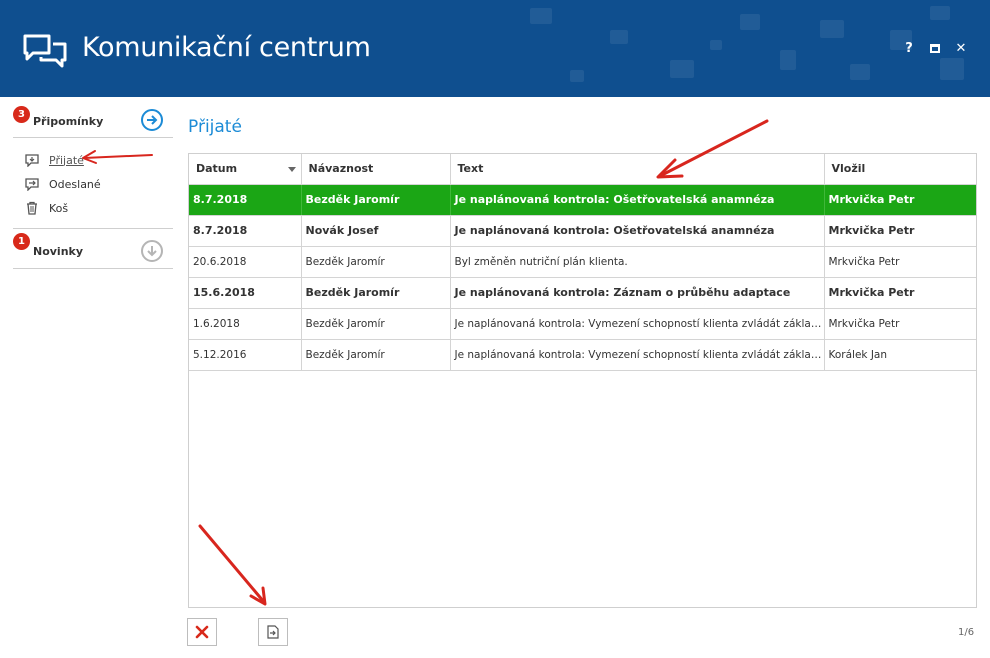 Image resolution: width=990 pixels, height=658 pixels. I want to click on section-novinky: 1 Novinky, so click(93, 250).